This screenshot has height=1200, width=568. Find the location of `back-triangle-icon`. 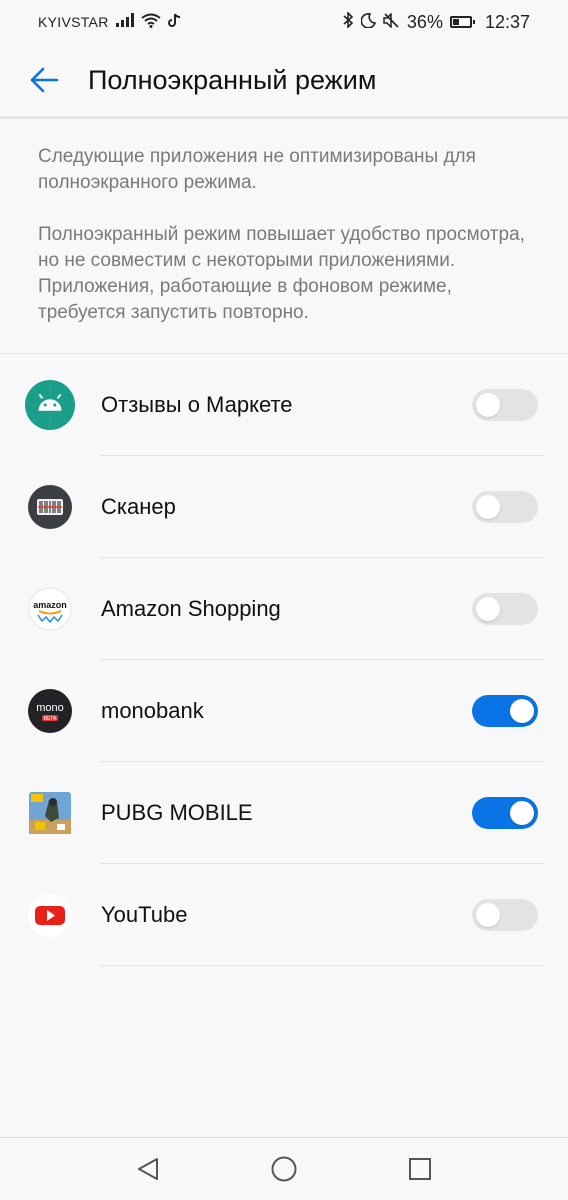

back-triangle-icon is located at coordinates (148, 1169).